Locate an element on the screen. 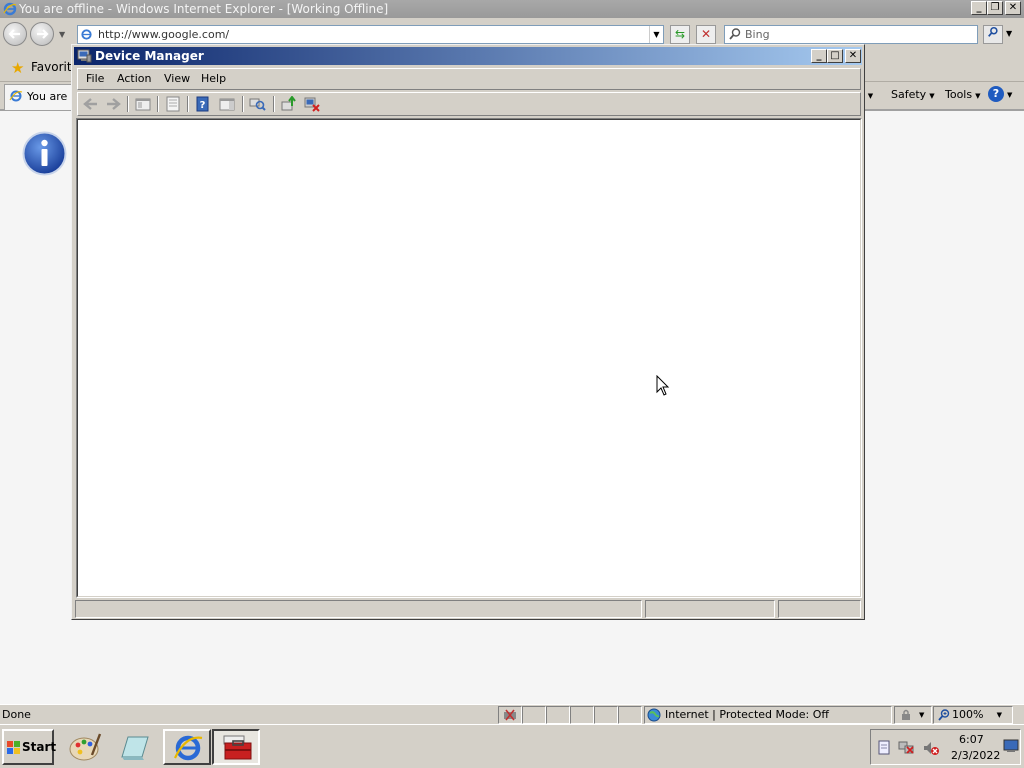  stop-button: ✕ is located at coordinates (706, 34).